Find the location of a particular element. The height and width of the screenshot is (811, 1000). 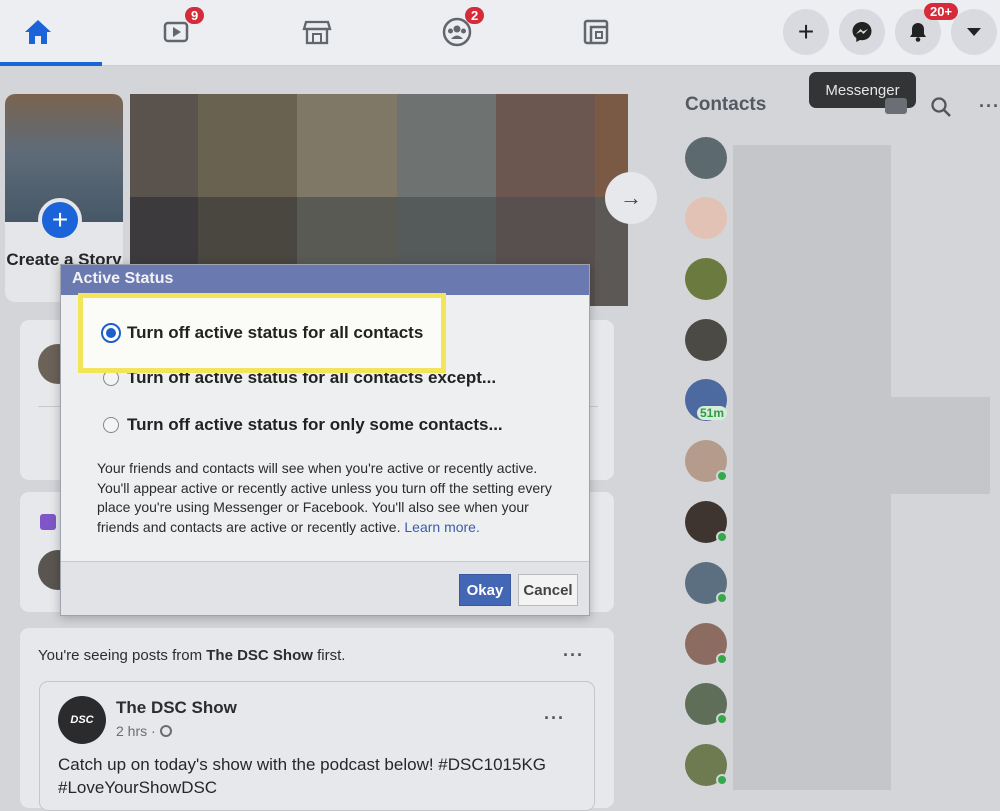

watch-badge: 9 is located at coordinates (195, 15).